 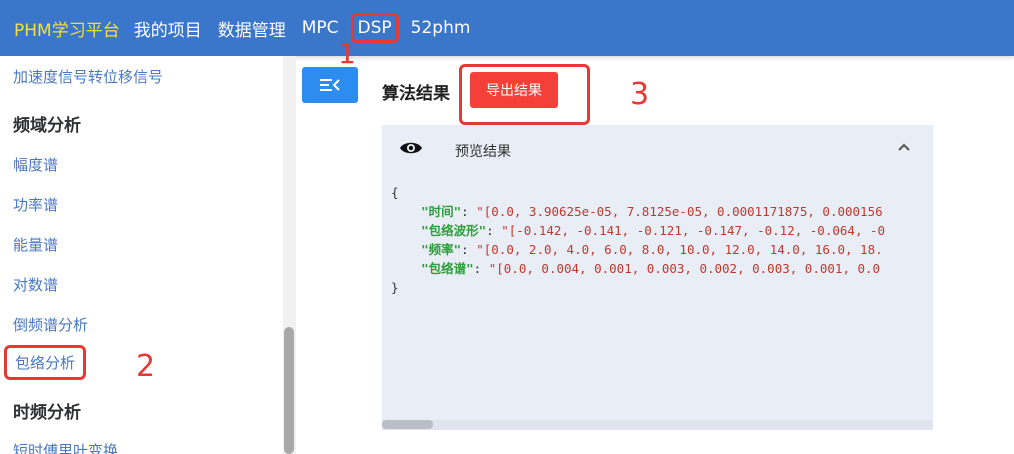 I want to click on sidebar-item-power-spectrum: 功率谱, so click(x=35, y=204).